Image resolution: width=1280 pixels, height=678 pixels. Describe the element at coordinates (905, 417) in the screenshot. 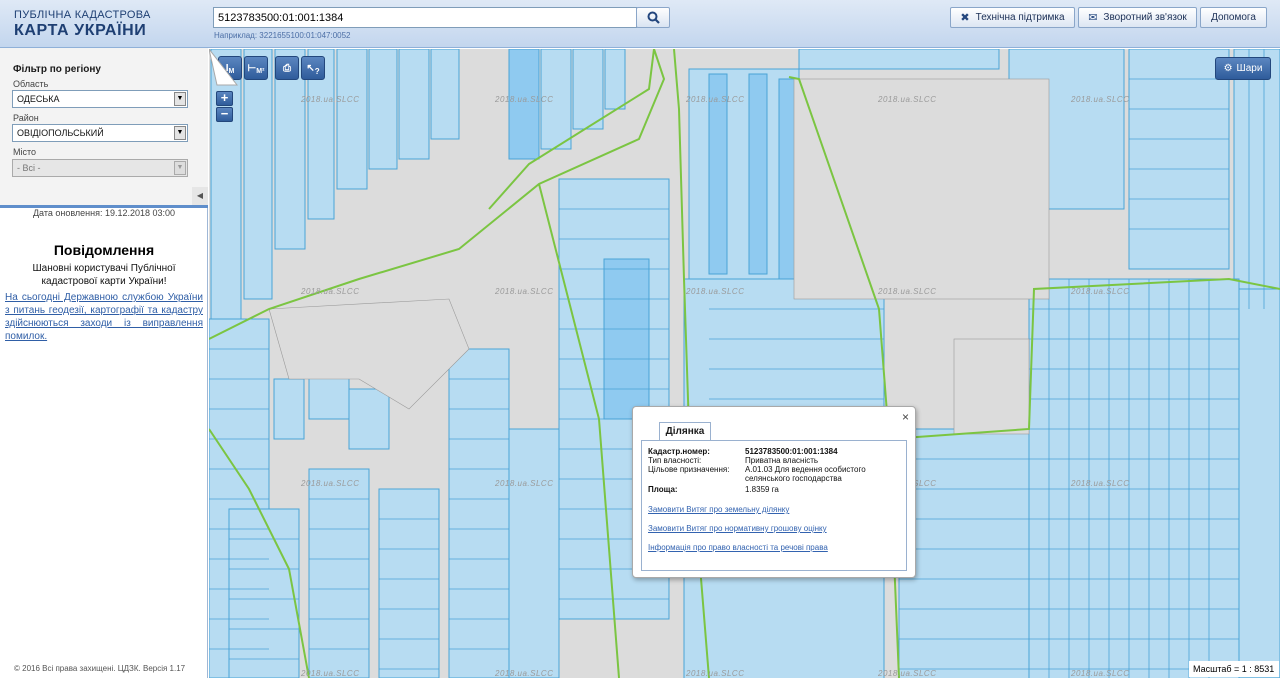

I see `close-icon: ×` at that location.